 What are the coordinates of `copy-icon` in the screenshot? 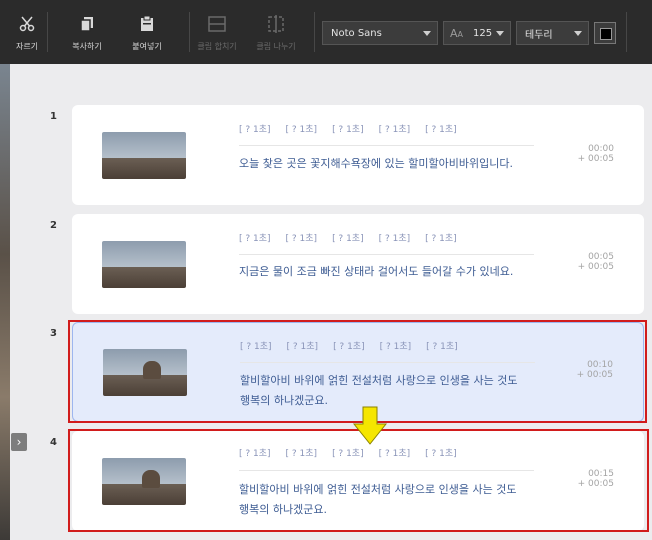 It's located at (87, 24).